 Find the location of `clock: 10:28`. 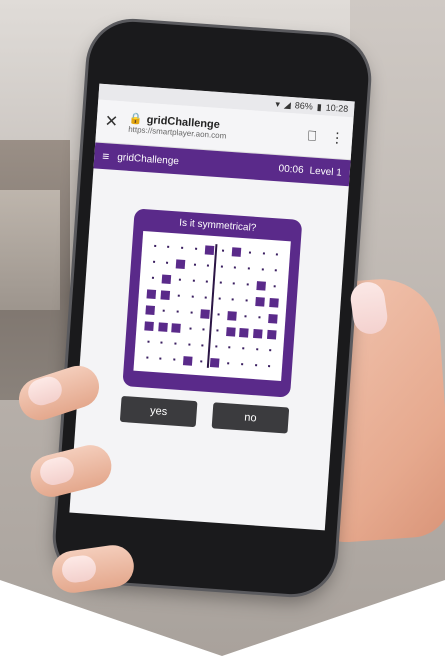

clock: 10:28 is located at coordinates (337, 108).